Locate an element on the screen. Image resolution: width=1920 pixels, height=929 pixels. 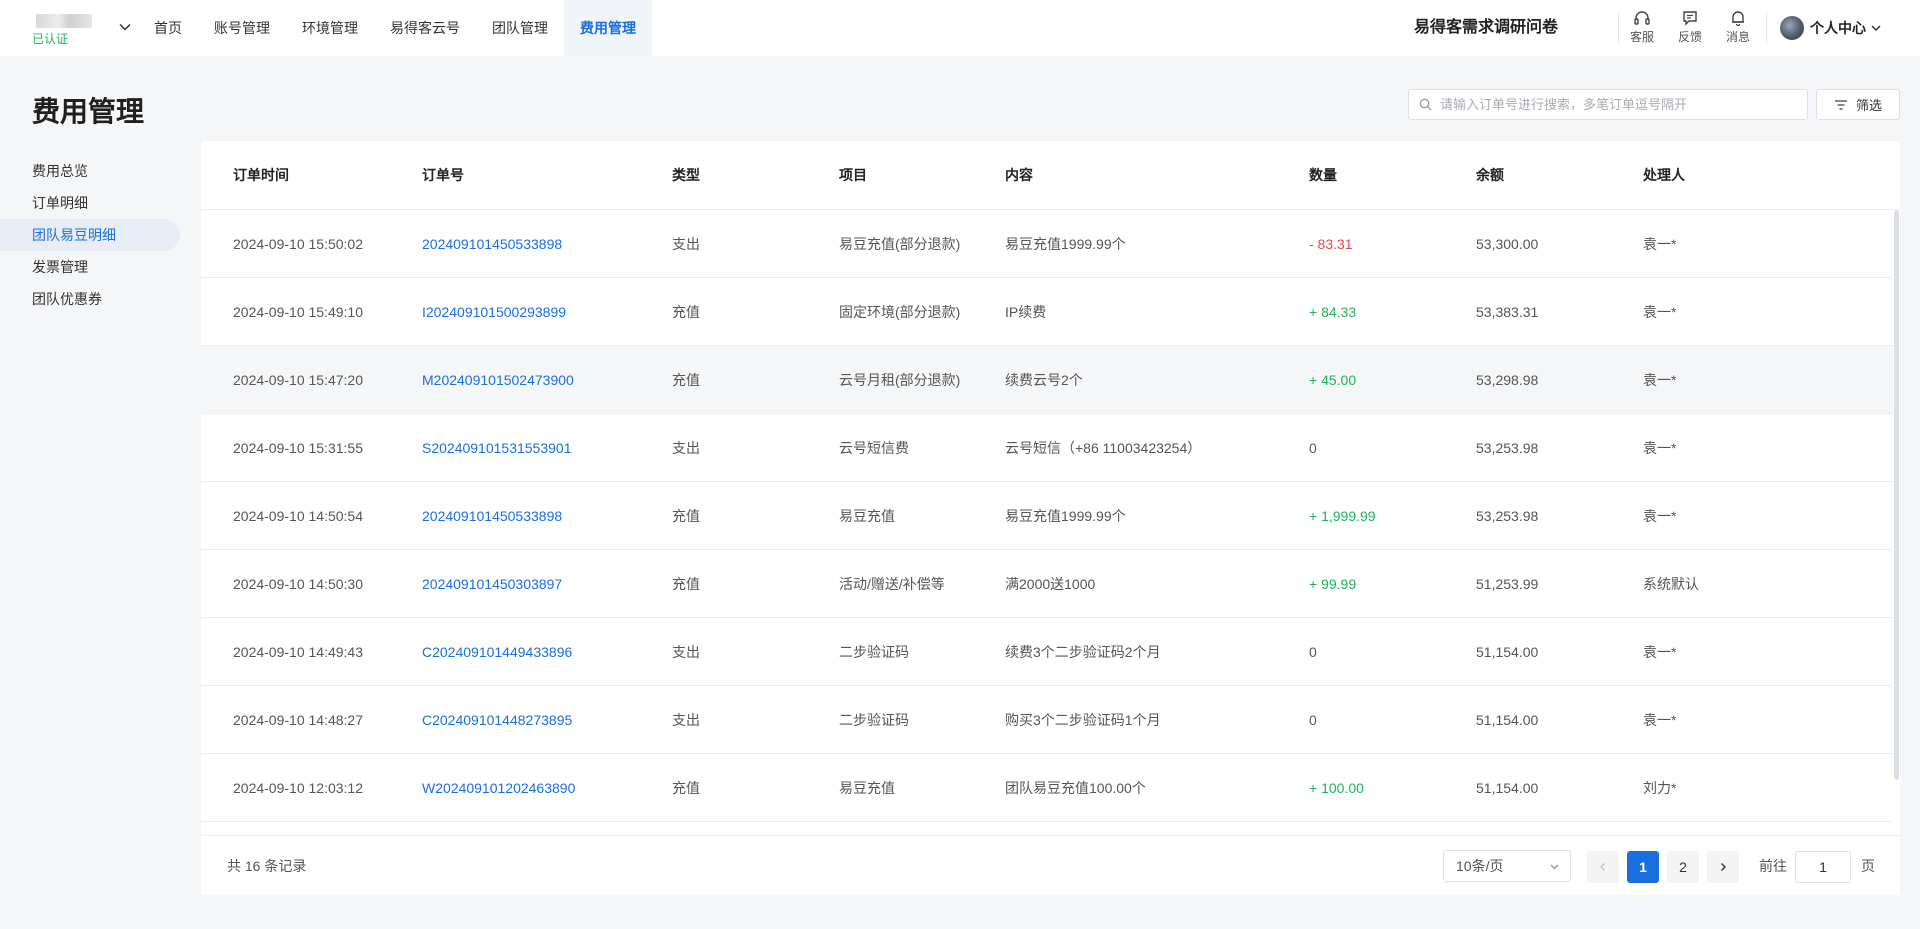
main-nav: 首页 账号管理 环境管理 易得客云号 团队管理 费用管理 is located at coordinates (395, 28).